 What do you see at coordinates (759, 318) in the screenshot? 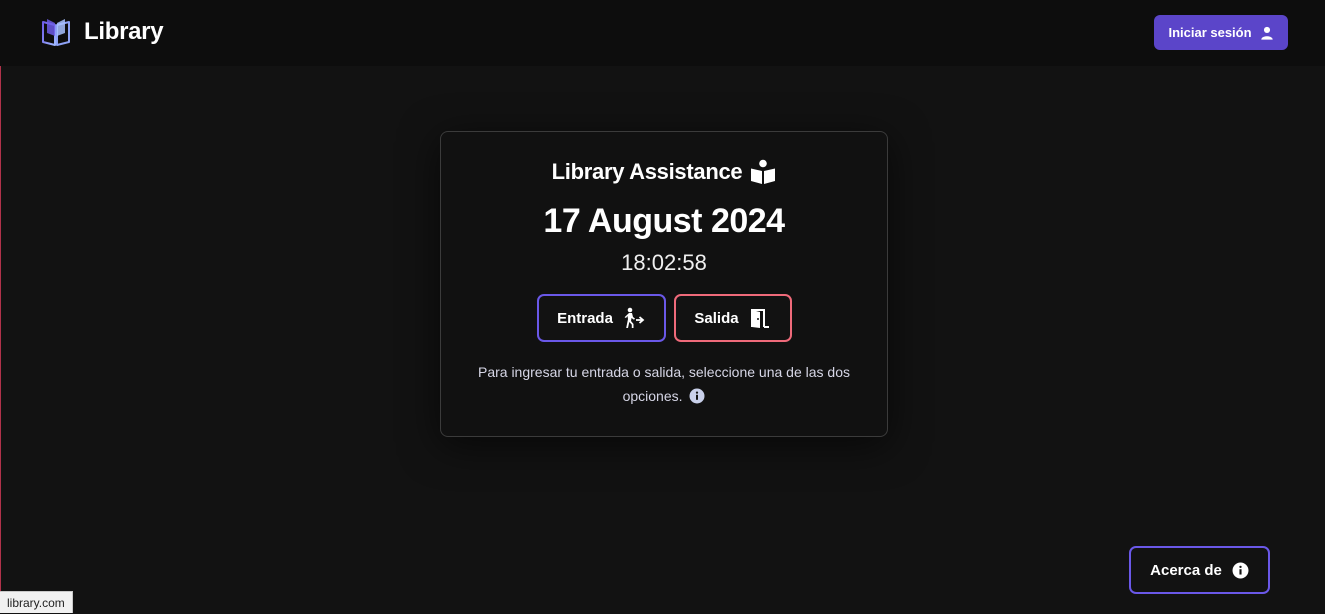
I see `door-open-icon` at bounding box center [759, 318].